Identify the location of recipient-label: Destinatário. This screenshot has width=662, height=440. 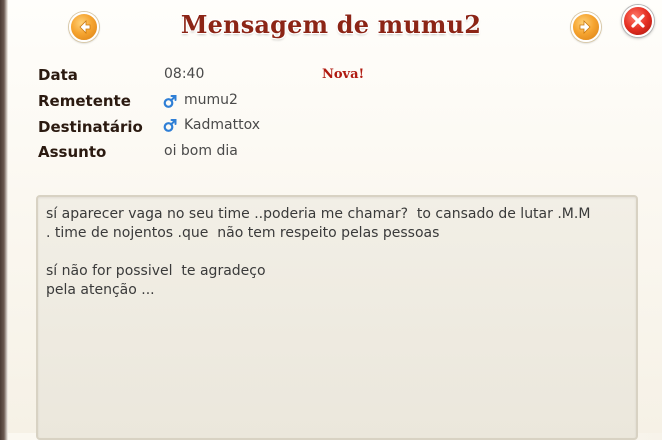
(90, 127).